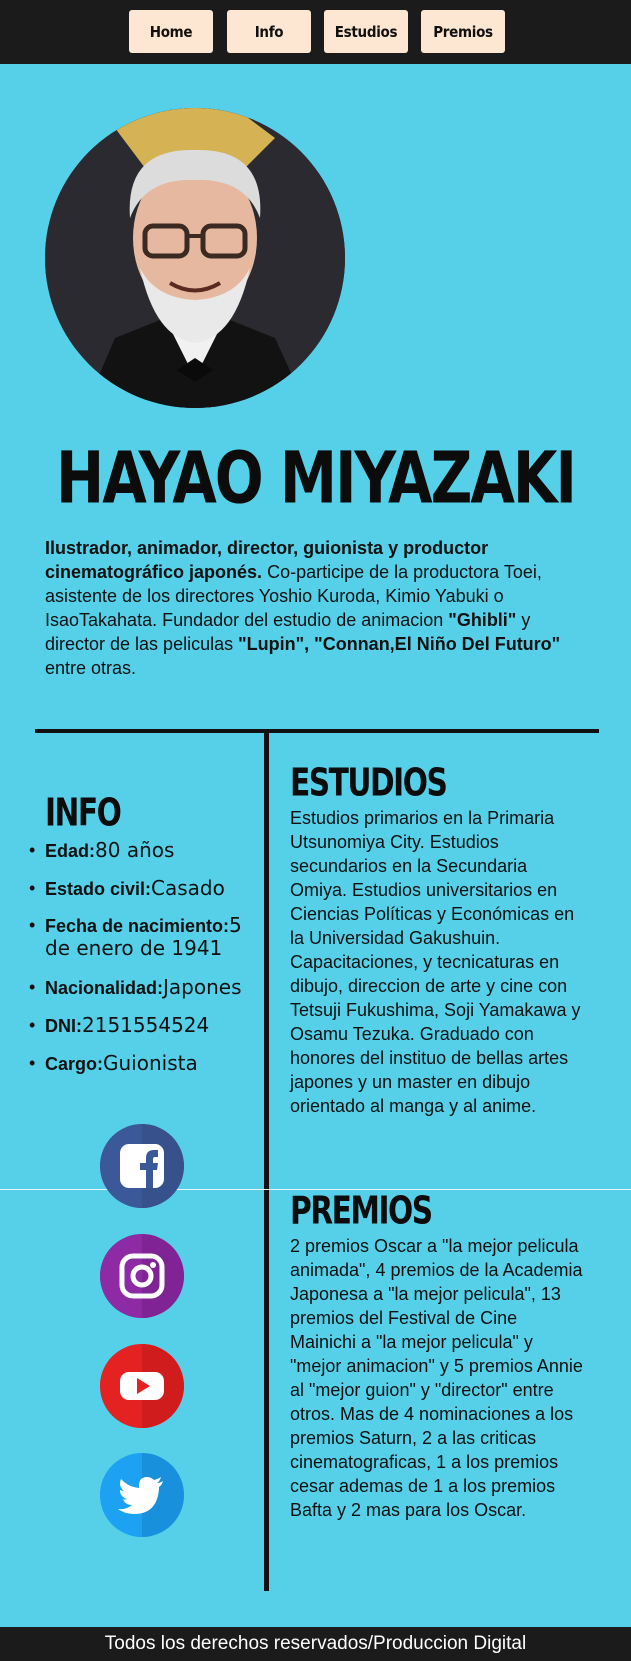 Image resolution: width=631 pixels, height=1661 pixels. What do you see at coordinates (142, 1276) in the screenshot?
I see `instagram-icon` at bounding box center [142, 1276].